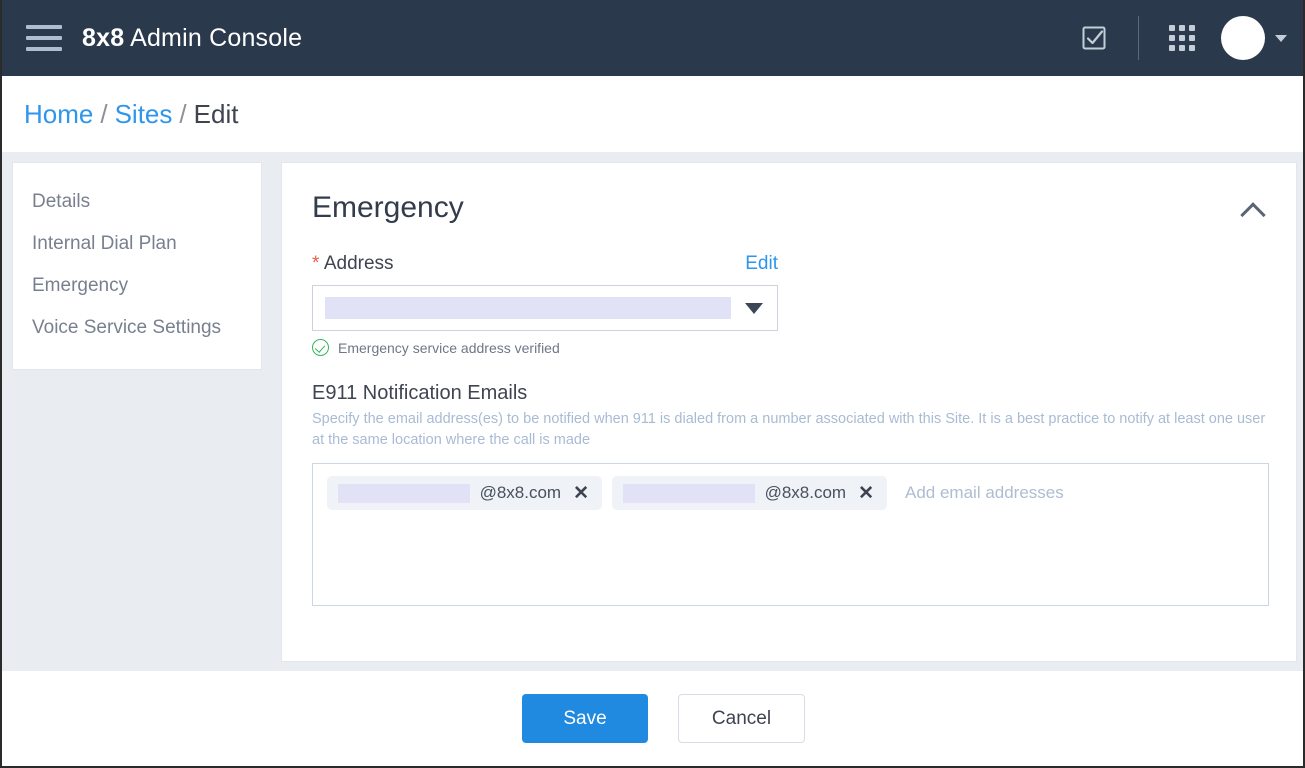  Describe the element at coordinates (789, 208) in the screenshot. I see `card-header: Emergency` at that location.